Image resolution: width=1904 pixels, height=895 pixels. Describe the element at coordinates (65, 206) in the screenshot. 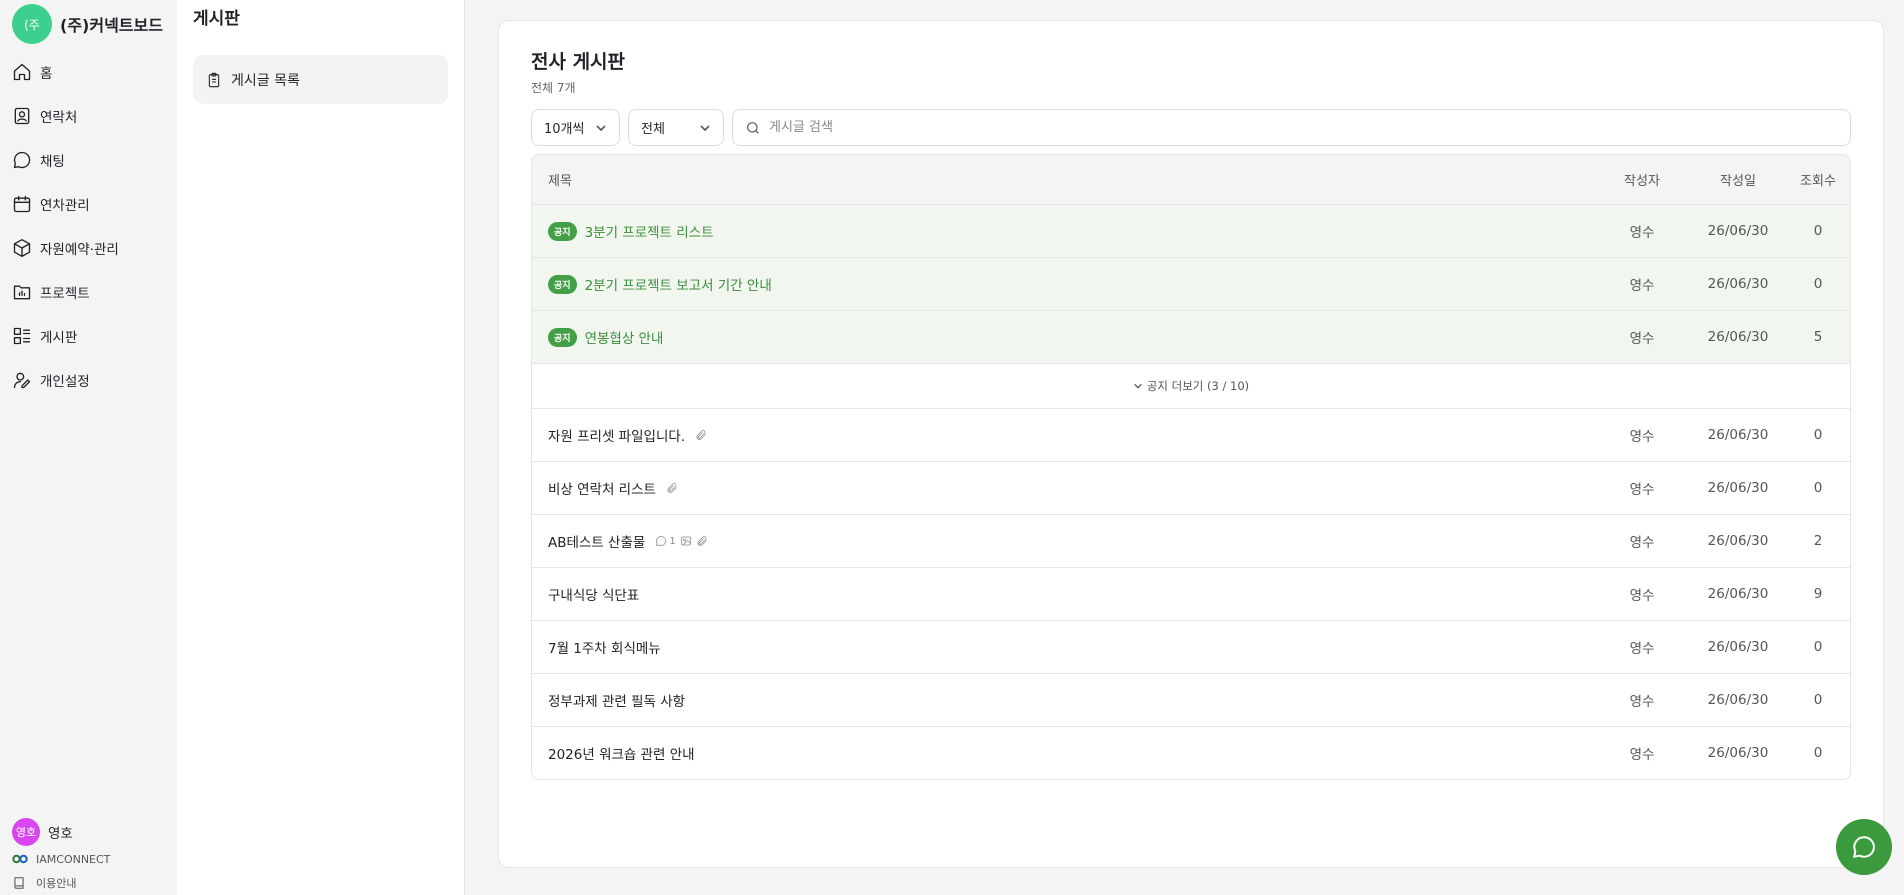

I see `nav-item-label: 연차관리` at that location.